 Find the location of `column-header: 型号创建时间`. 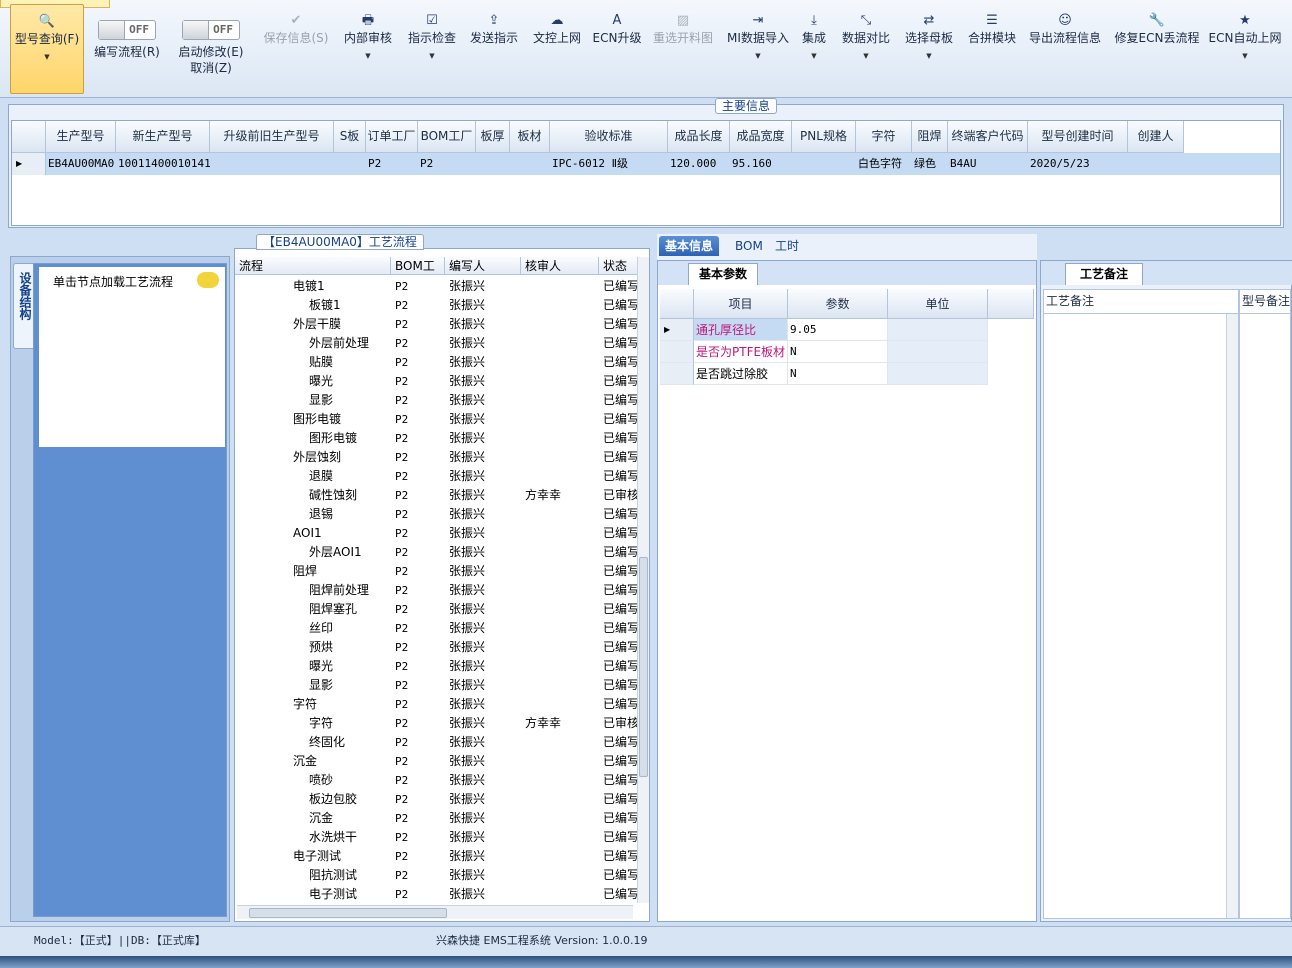

column-header: 型号创建时间 is located at coordinates (1078, 137).